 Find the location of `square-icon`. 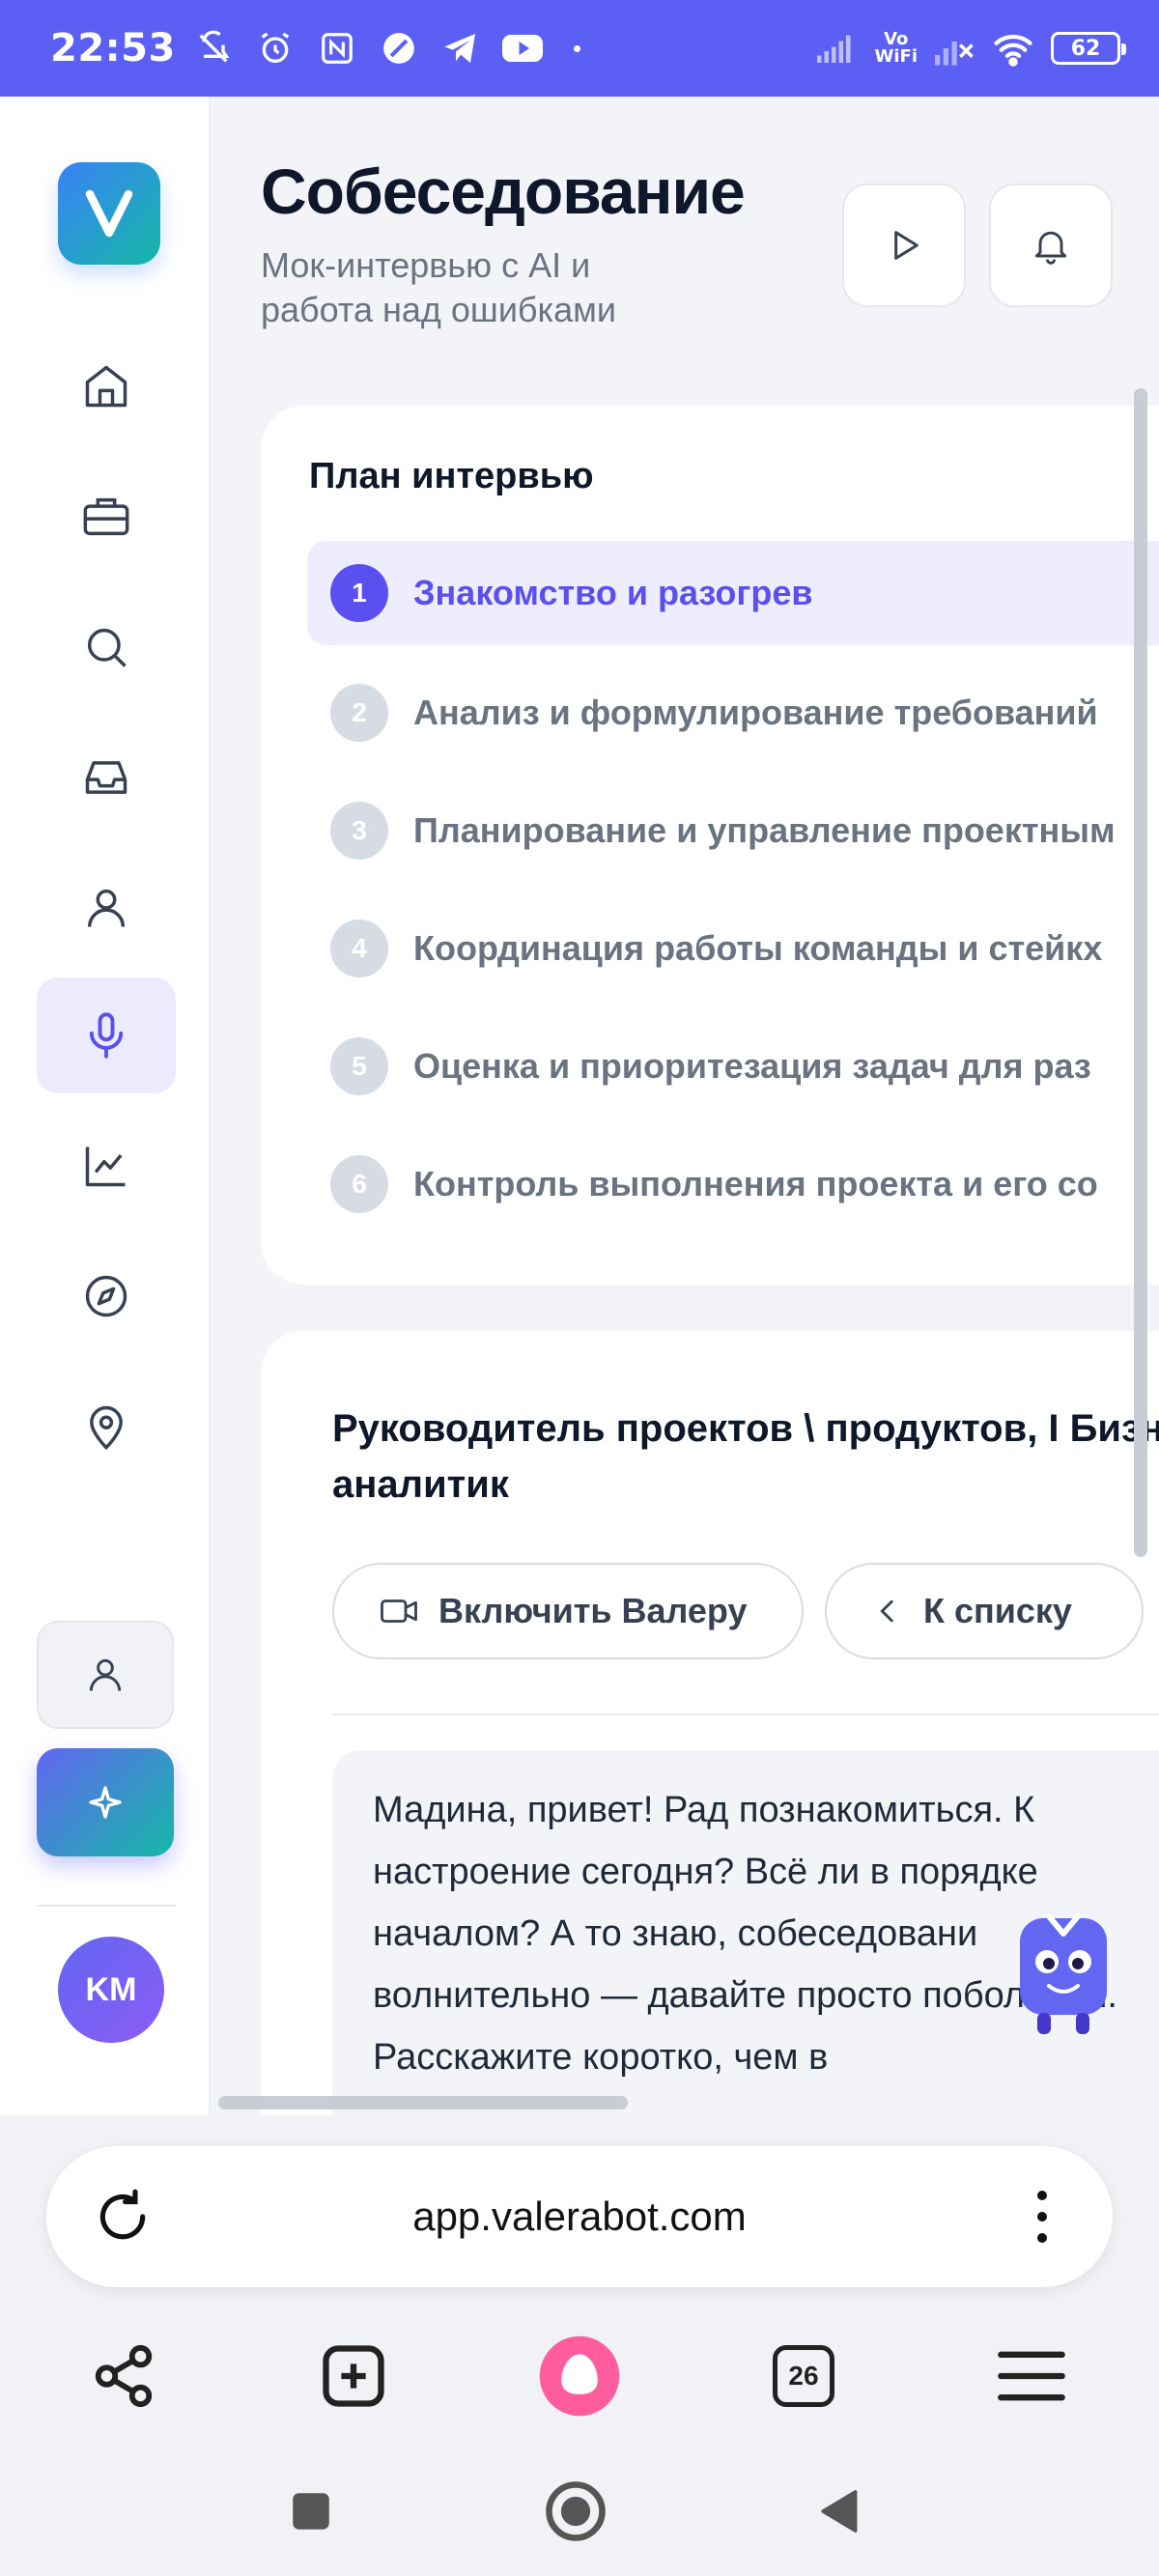

square-icon is located at coordinates (311, 2511).